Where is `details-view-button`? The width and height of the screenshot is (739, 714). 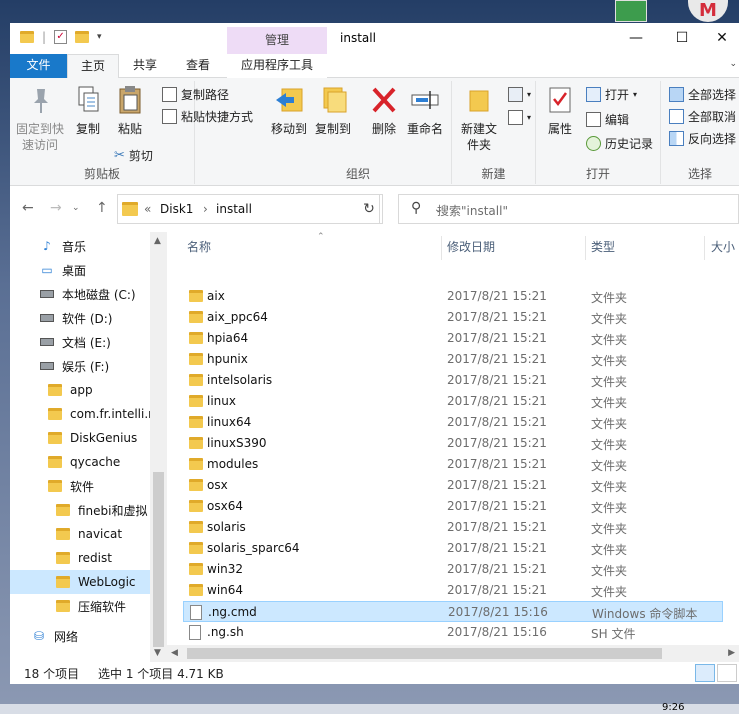 details-view-button is located at coordinates (705, 673).